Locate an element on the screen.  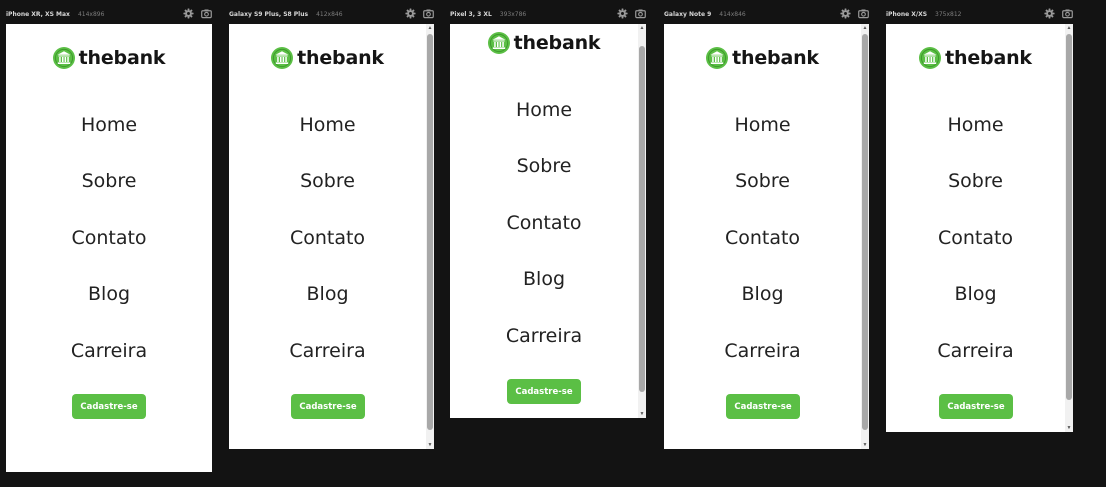
device-header: Galaxy Note 9 414x846 is located at coordinates (766, 14).